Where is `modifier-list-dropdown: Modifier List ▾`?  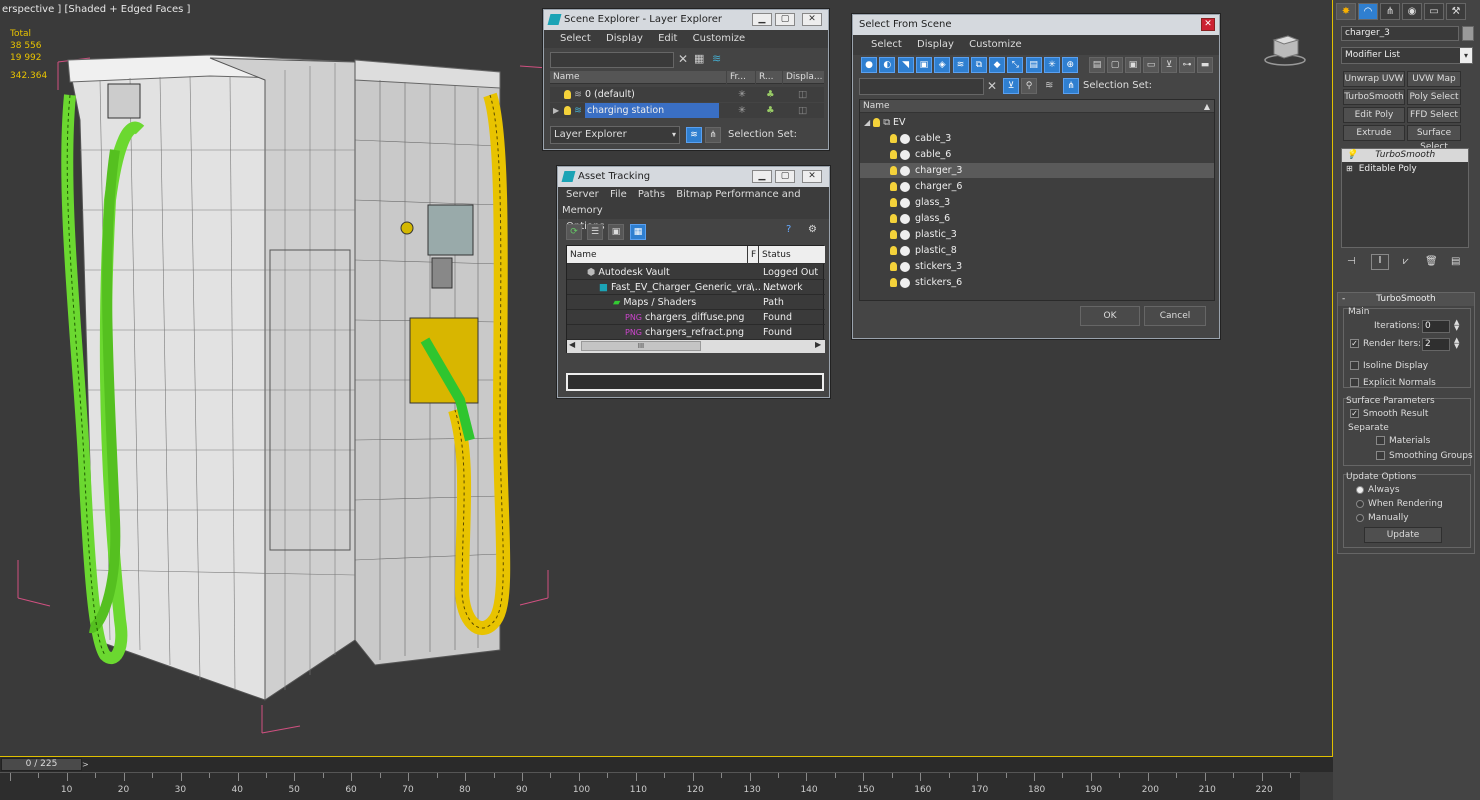 modifier-list-dropdown: Modifier List ▾ is located at coordinates (1407, 55).